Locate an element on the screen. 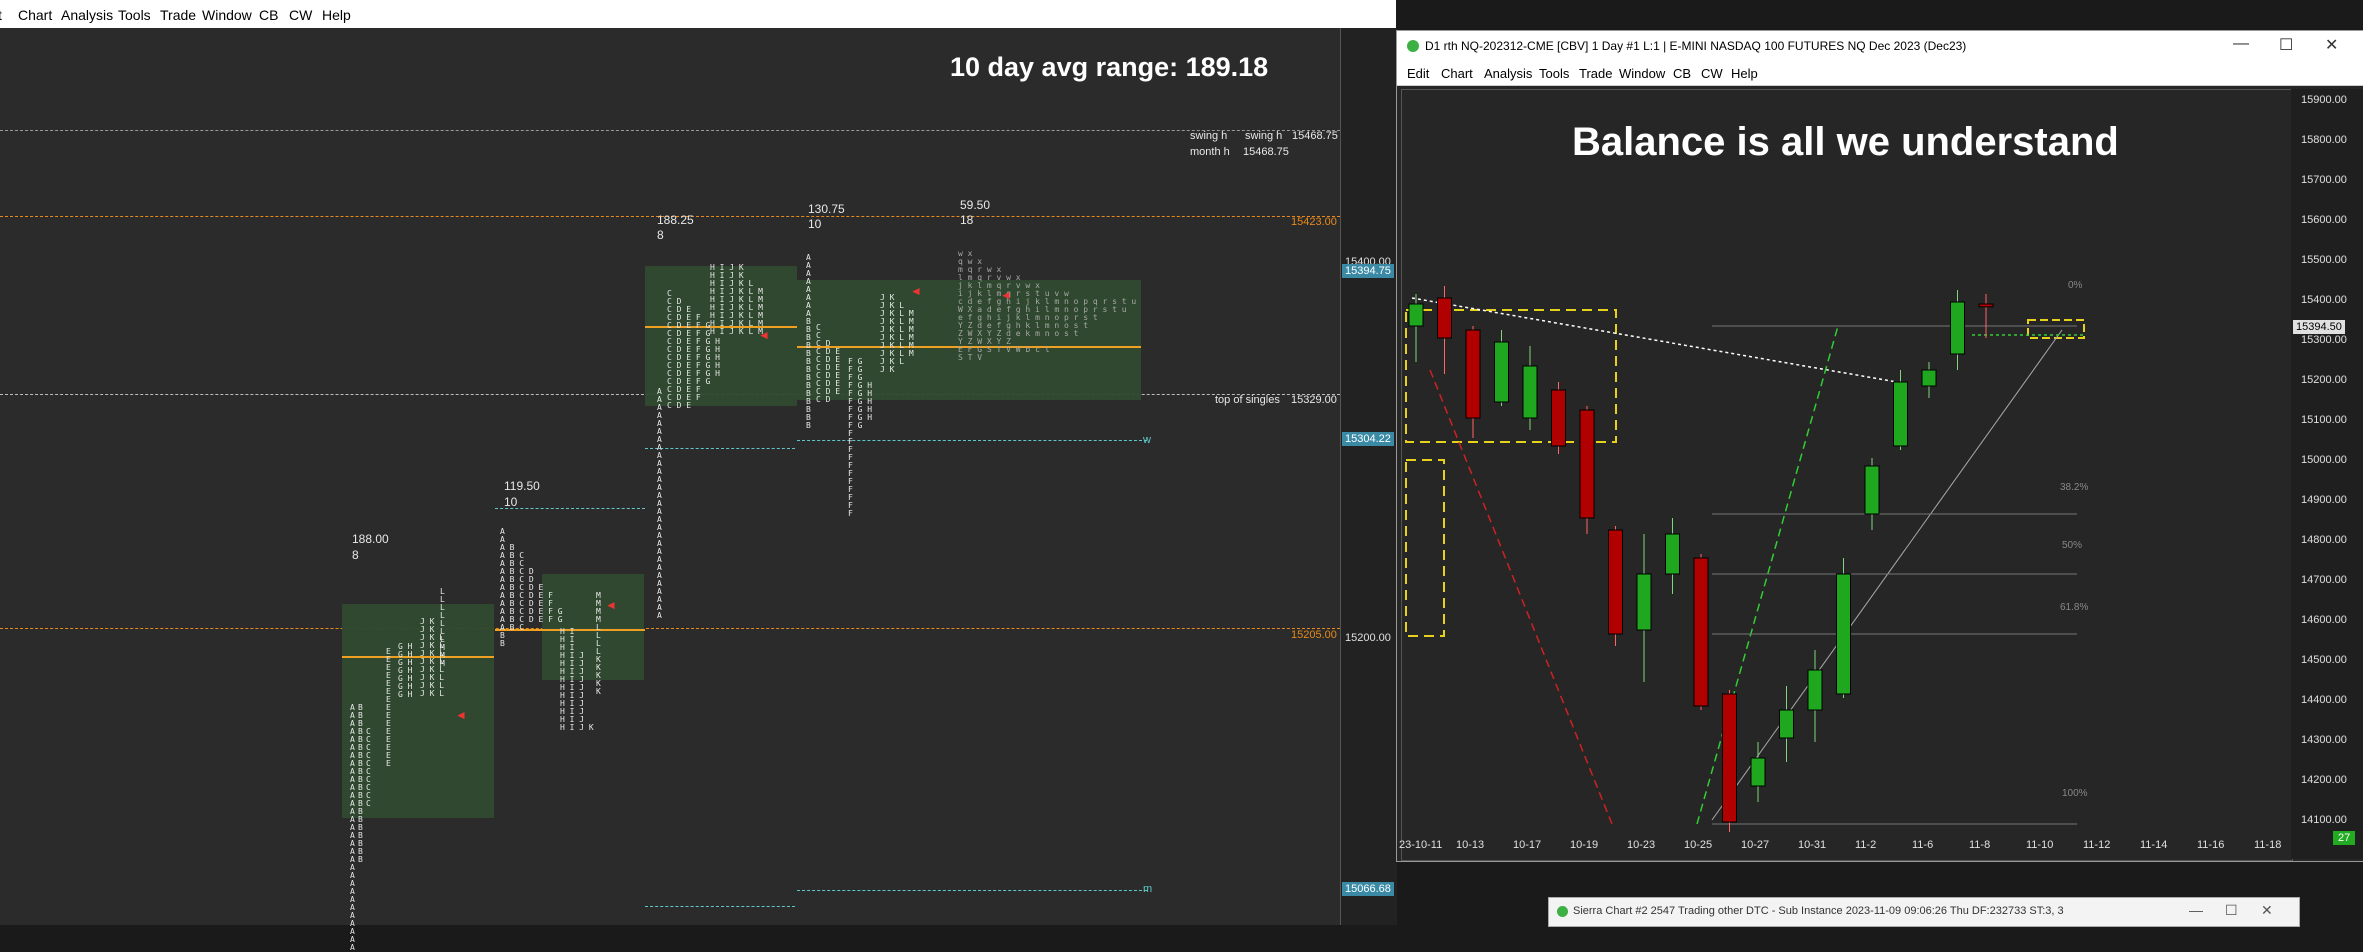  session-5-count: 18 is located at coordinates (967, 220).